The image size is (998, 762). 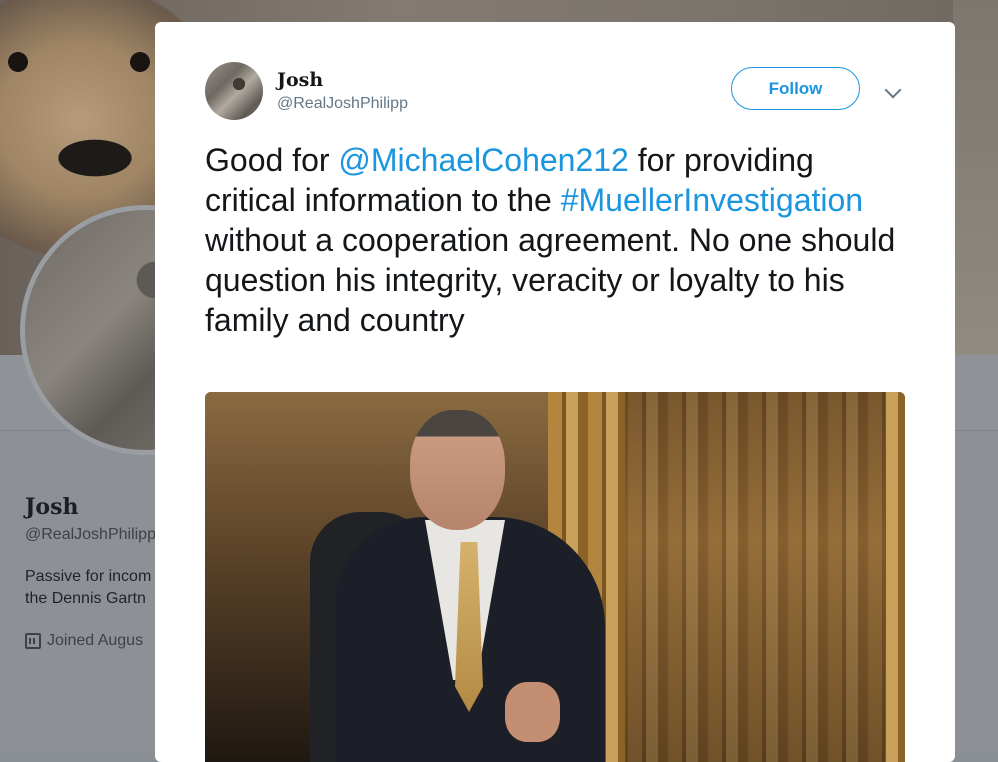 What do you see at coordinates (755, 577) in the screenshot?
I see `photo-door-glass` at bounding box center [755, 577].